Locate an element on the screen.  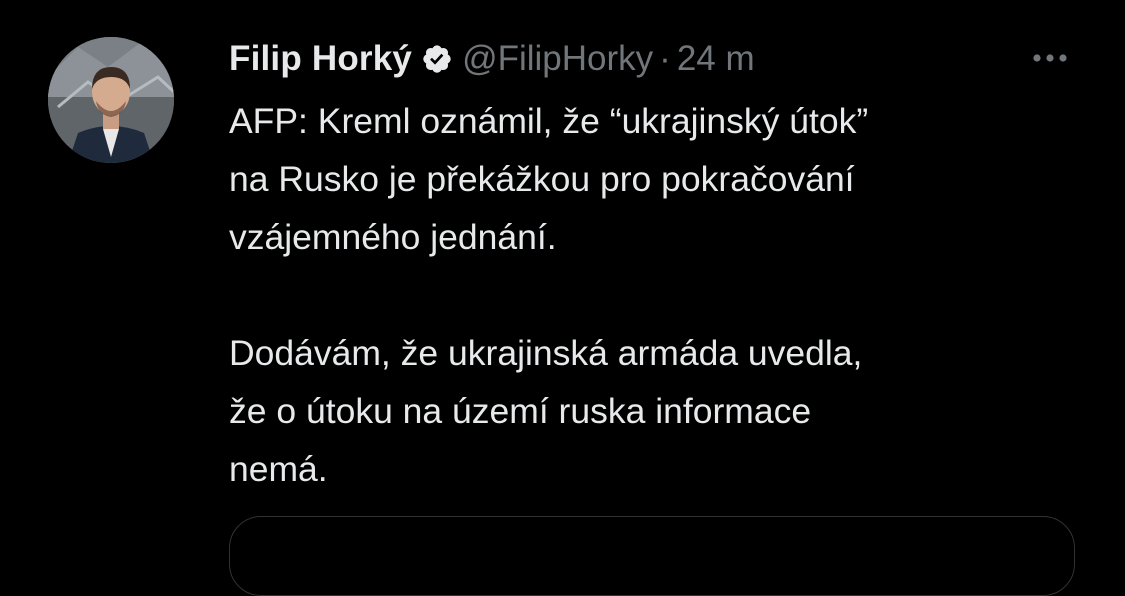
paragraph-break is located at coordinates (654, 295).